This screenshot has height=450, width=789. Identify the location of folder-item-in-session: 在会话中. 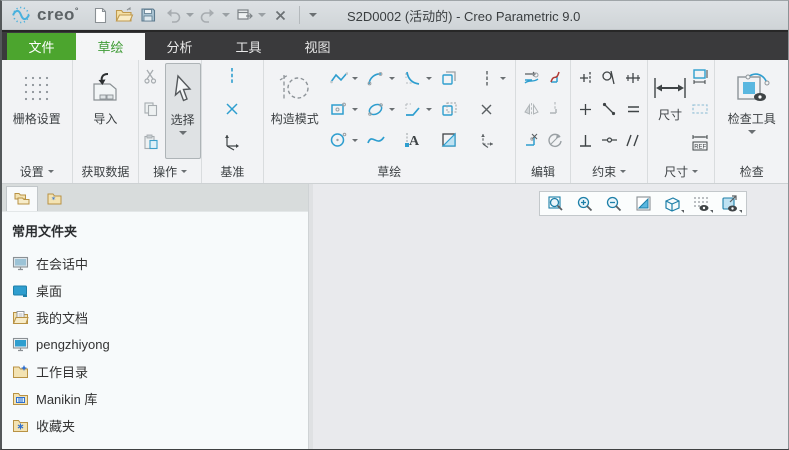
(160, 263).